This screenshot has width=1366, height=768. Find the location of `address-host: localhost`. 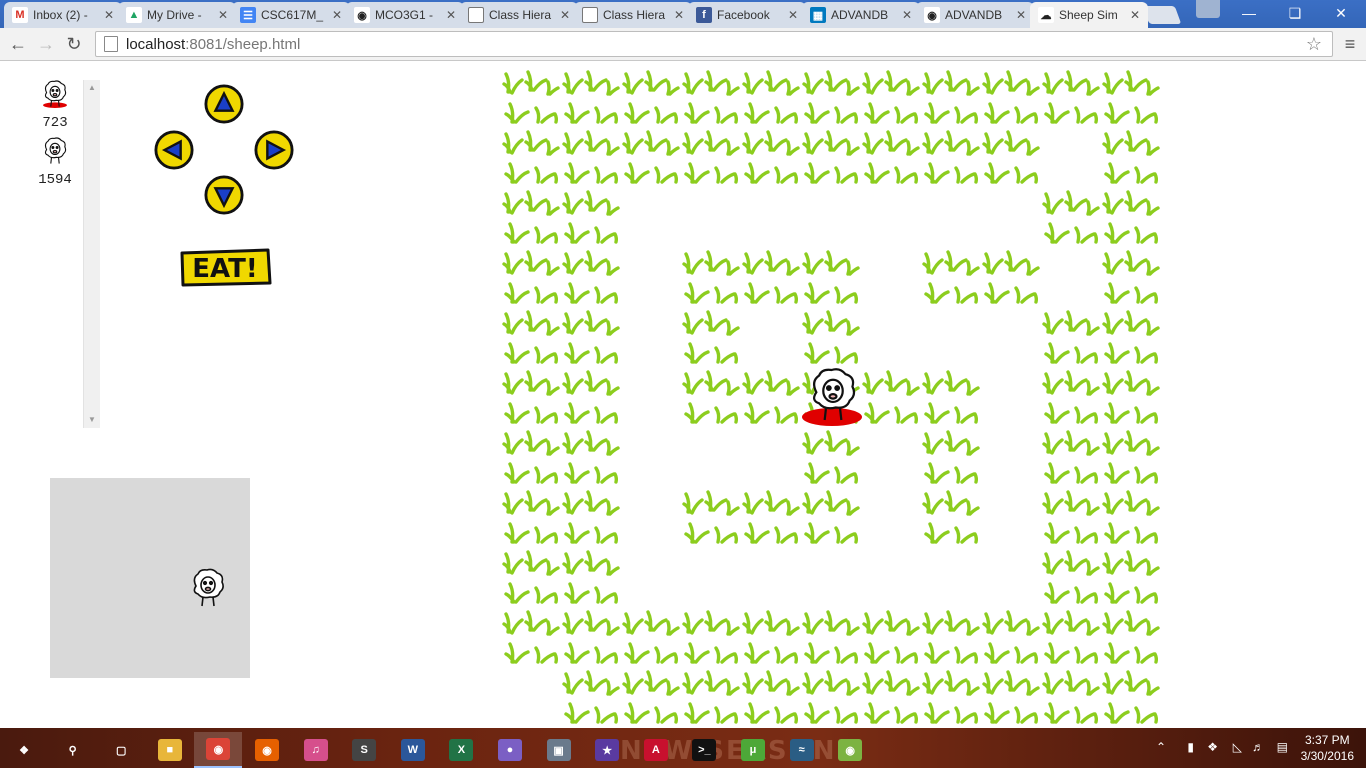

address-host: localhost is located at coordinates (156, 44).